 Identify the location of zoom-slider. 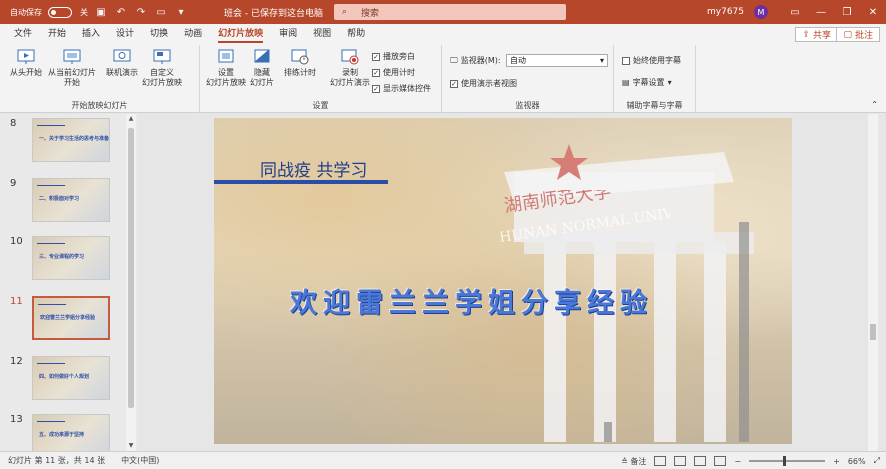
(787, 461).